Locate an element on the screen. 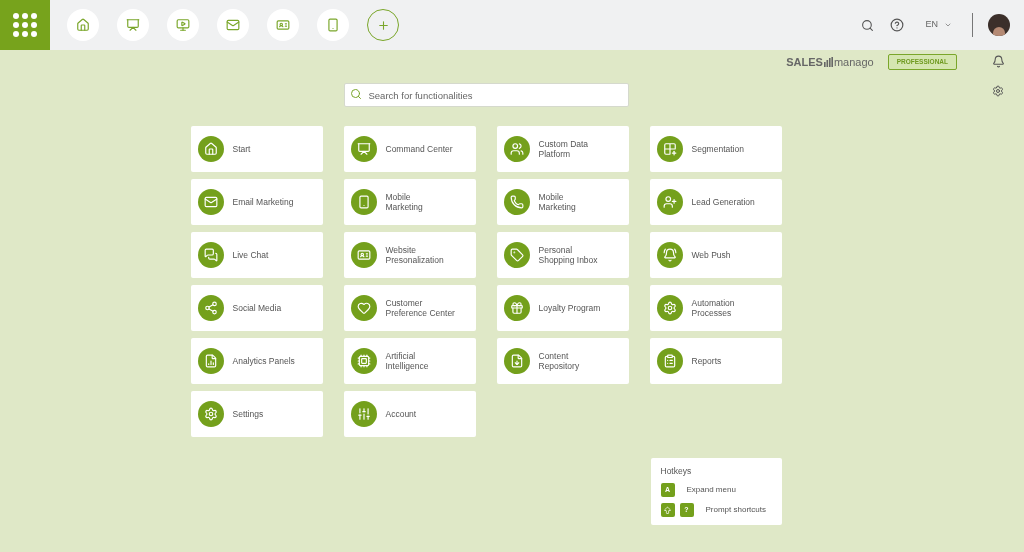 The height and width of the screenshot is (552, 1024). chevron-down-icon is located at coordinates (948, 25).